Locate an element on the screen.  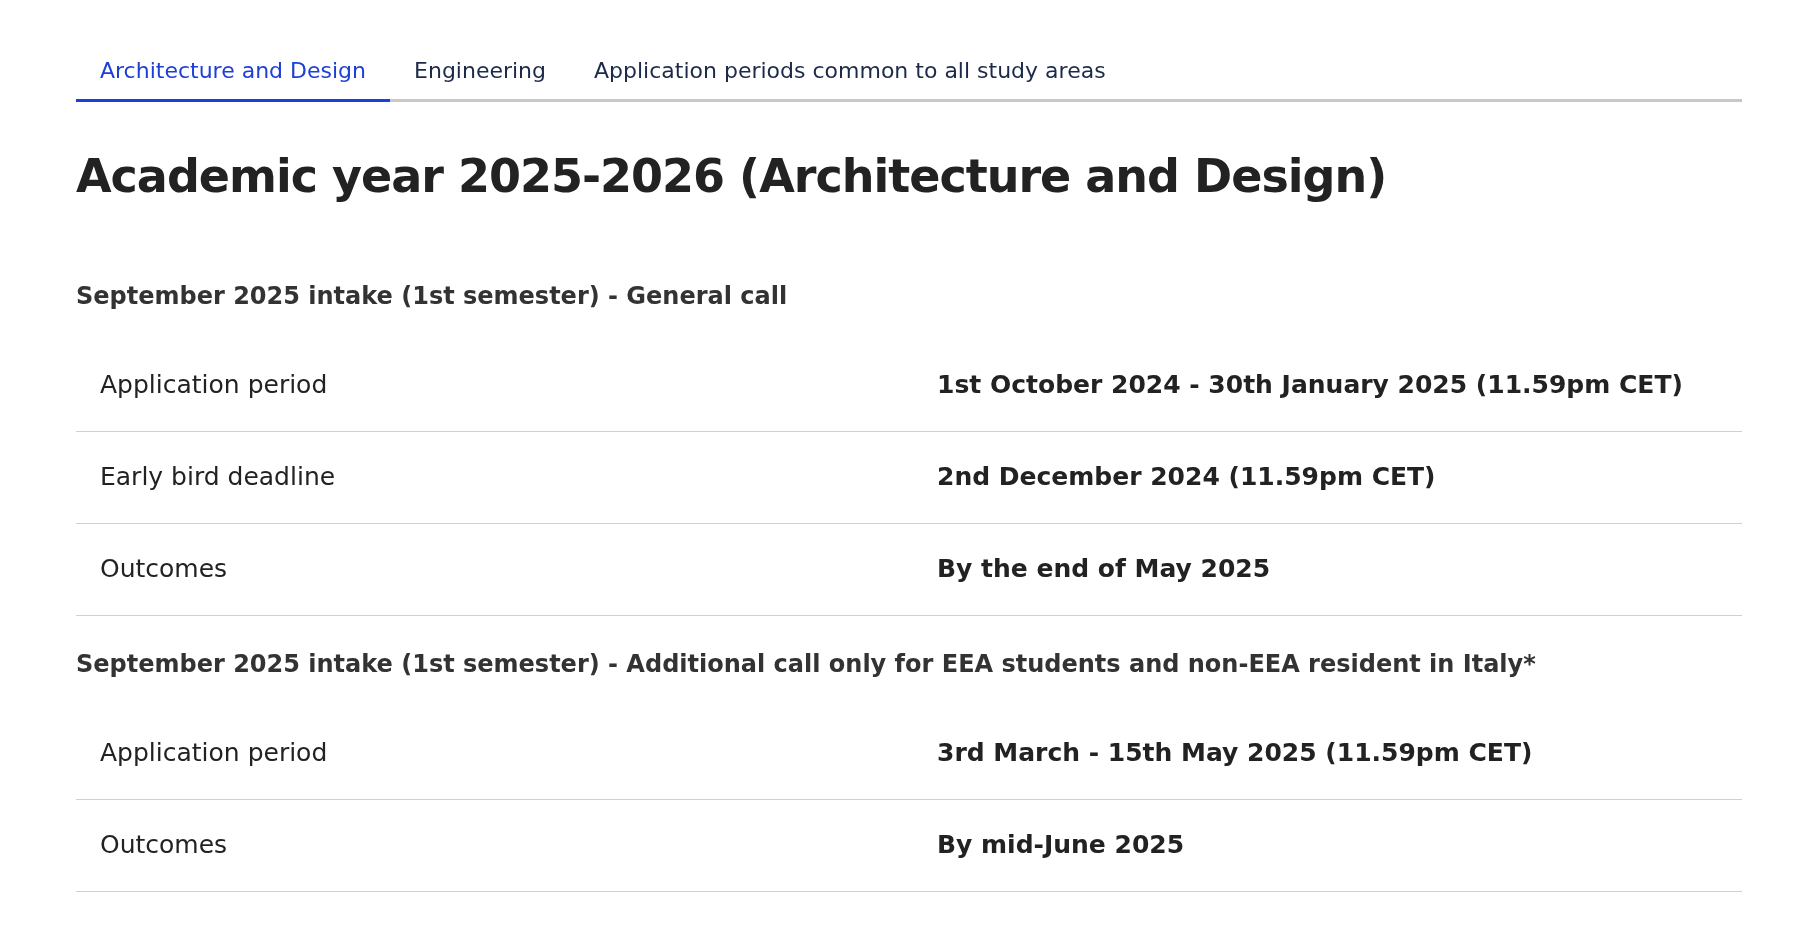
tab: Engineering is located at coordinates (480, 76).